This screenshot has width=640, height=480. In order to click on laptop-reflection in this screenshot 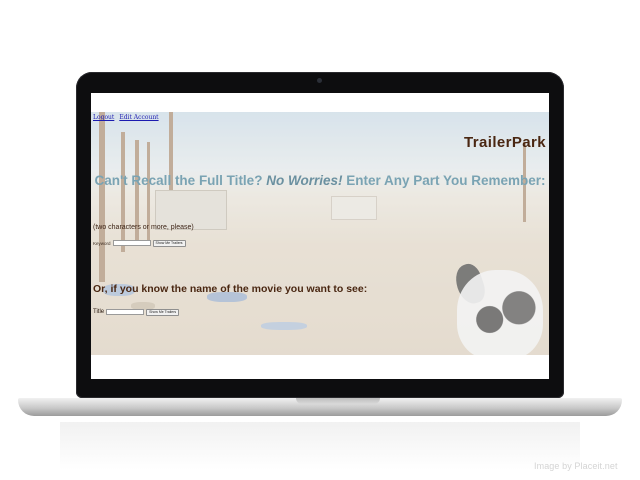, I will do `click(320, 446)`.